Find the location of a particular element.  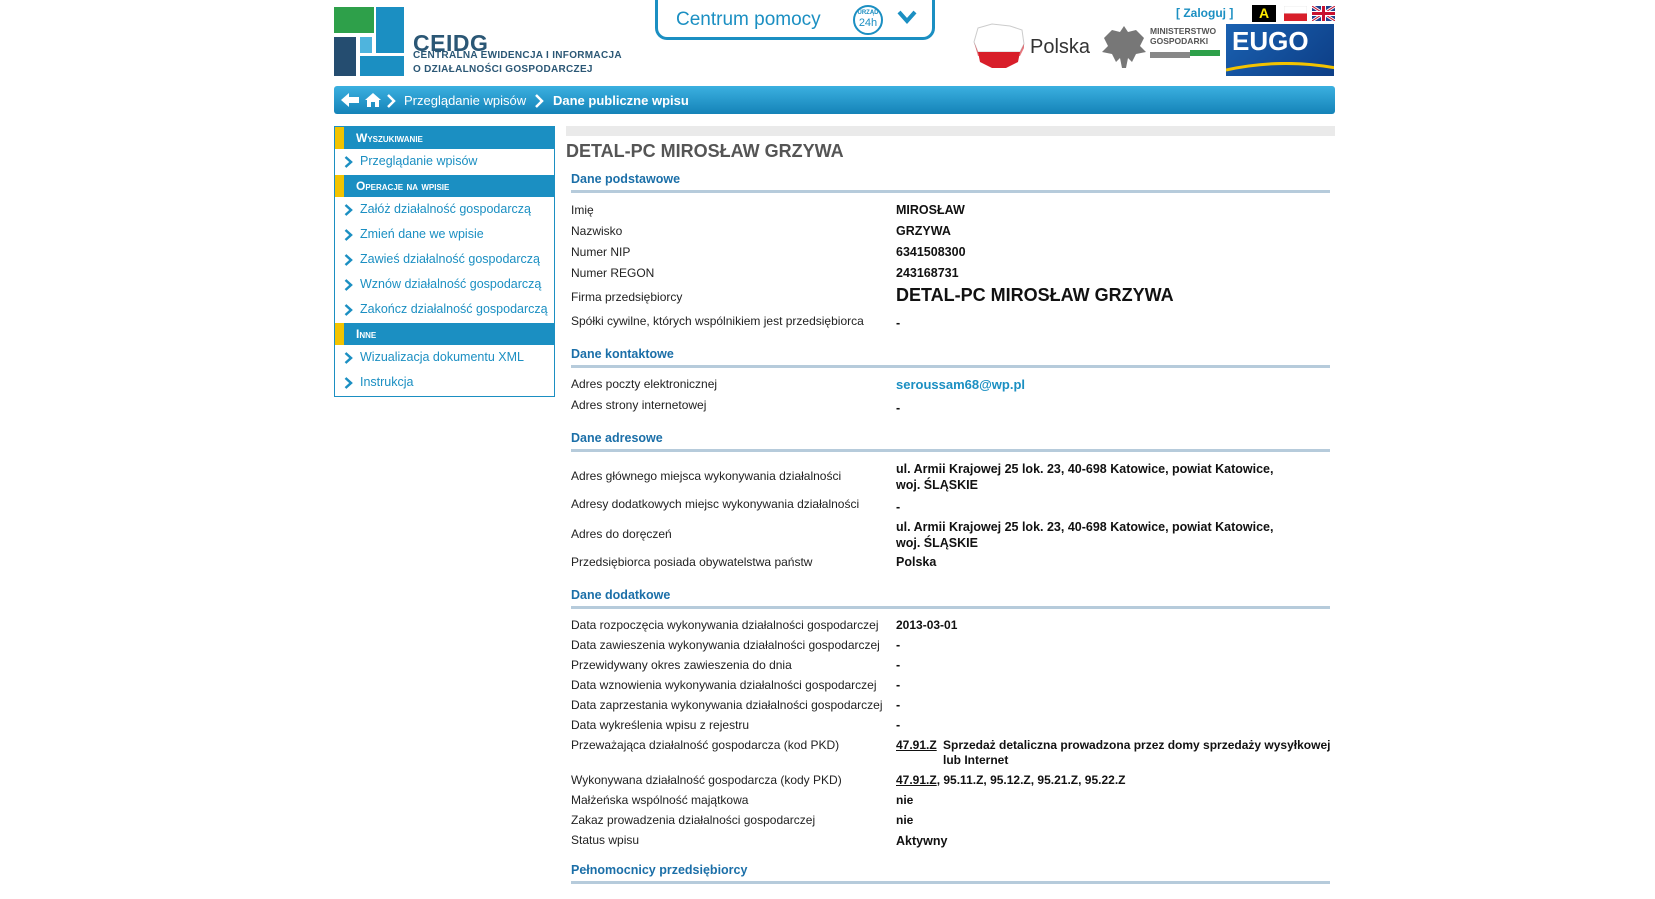

section-heading-basic: Dane podstawowe is located at coordinates (626, 179).